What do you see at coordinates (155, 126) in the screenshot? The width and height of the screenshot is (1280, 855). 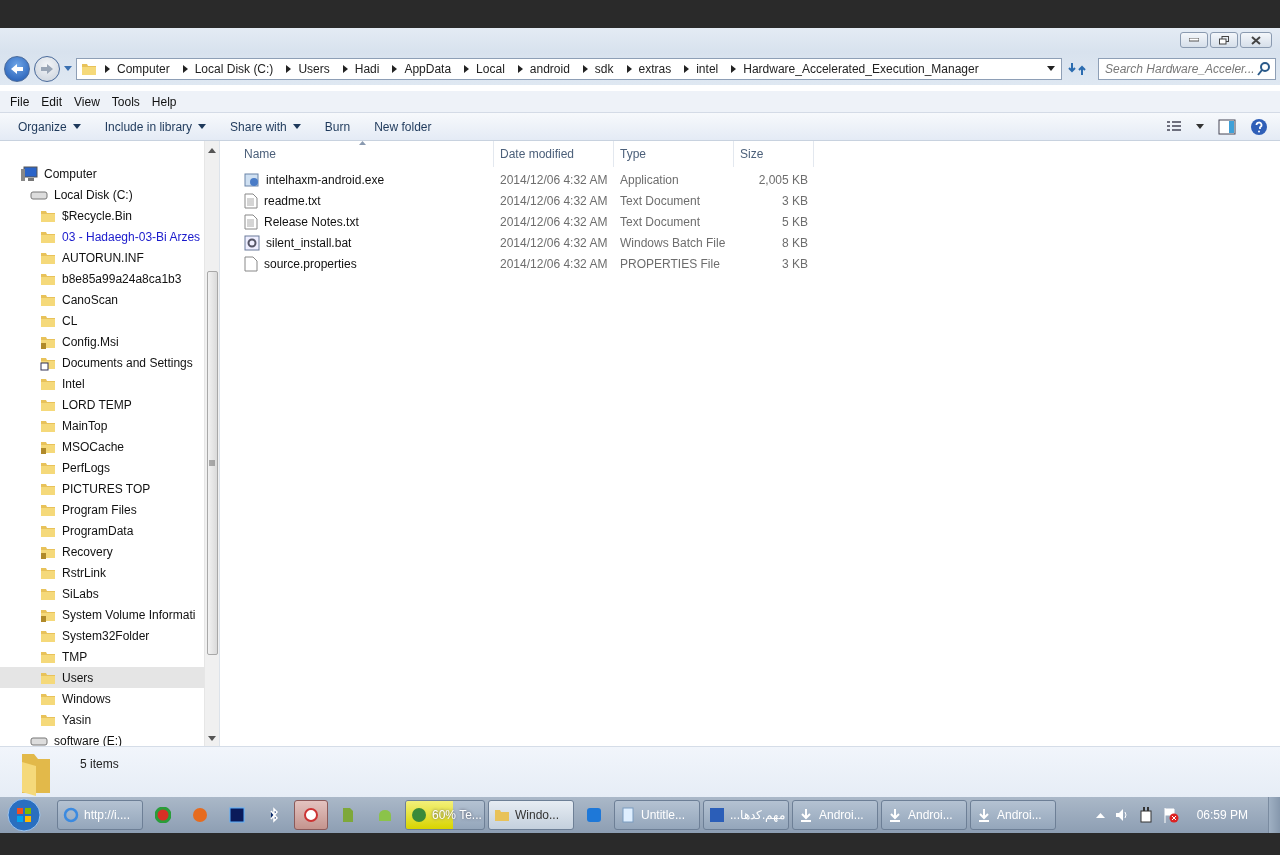 I see `toolbar-button: Include in library` at bounding box center [155, 126].